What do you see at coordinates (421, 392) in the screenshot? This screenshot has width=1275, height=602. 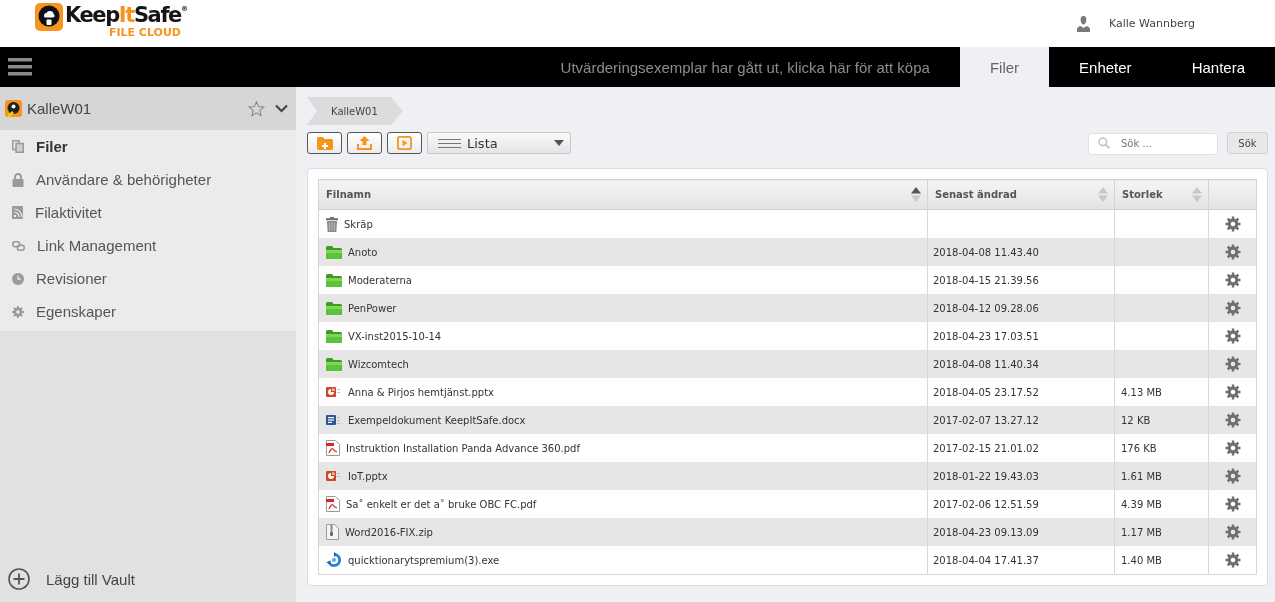 I see `file-name: Anna & Pirjos hemtjänst.pptx` at bounding box center [421, 392].